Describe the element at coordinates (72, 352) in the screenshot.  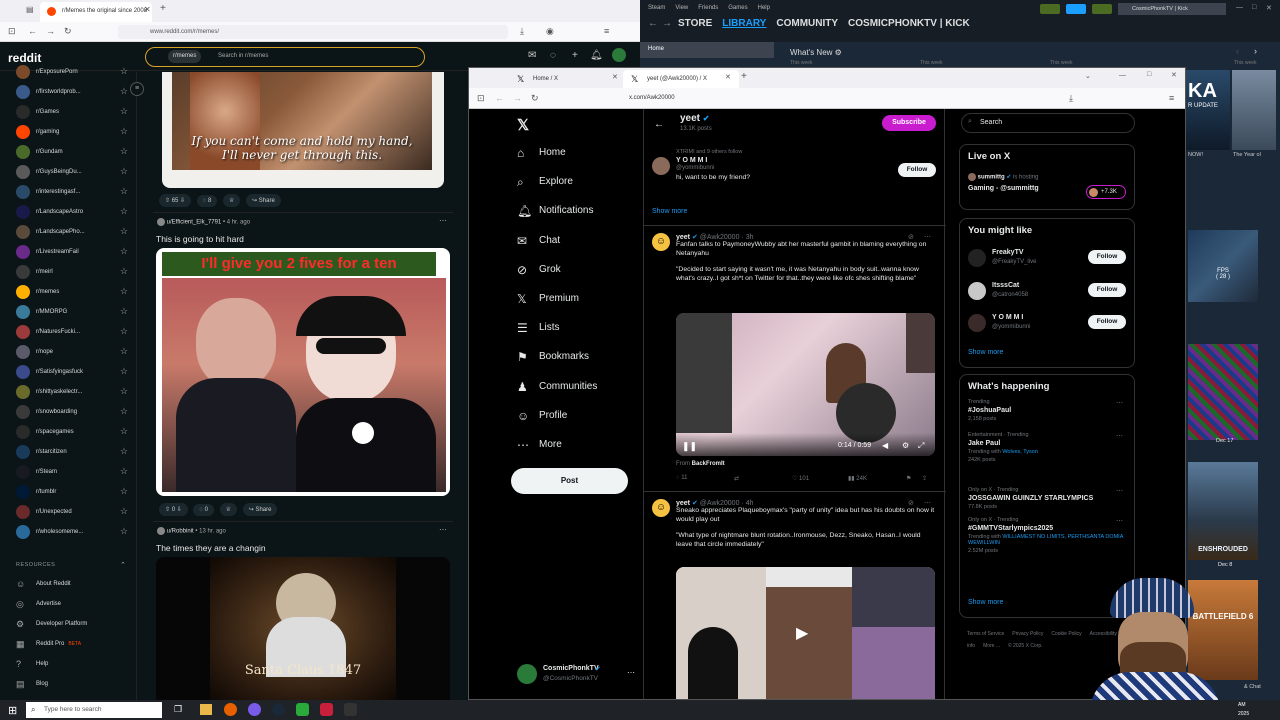
I see `sidebar-item-subreddit: r/nope ☆` at that location.